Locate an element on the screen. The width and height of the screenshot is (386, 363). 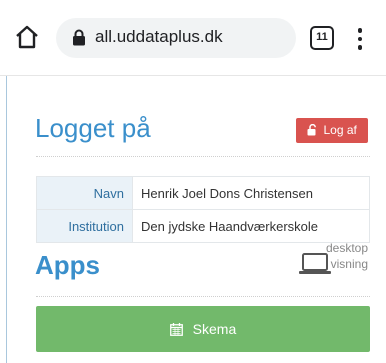
home-icon is located at coordinates (27, 37).